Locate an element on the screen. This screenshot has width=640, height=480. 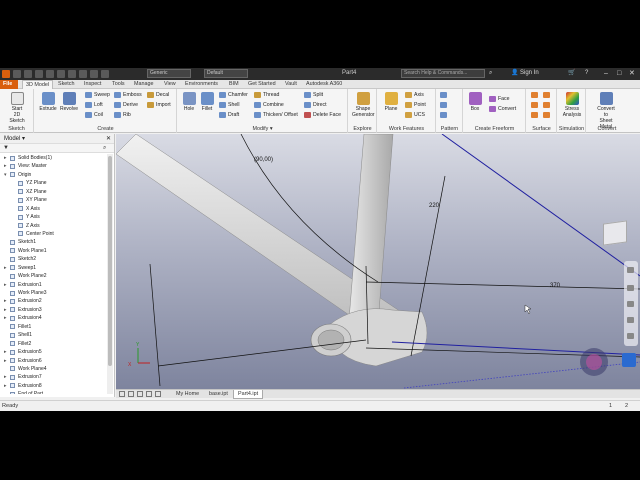
tree-item: Y Axis is located at coordinates (53, 217).